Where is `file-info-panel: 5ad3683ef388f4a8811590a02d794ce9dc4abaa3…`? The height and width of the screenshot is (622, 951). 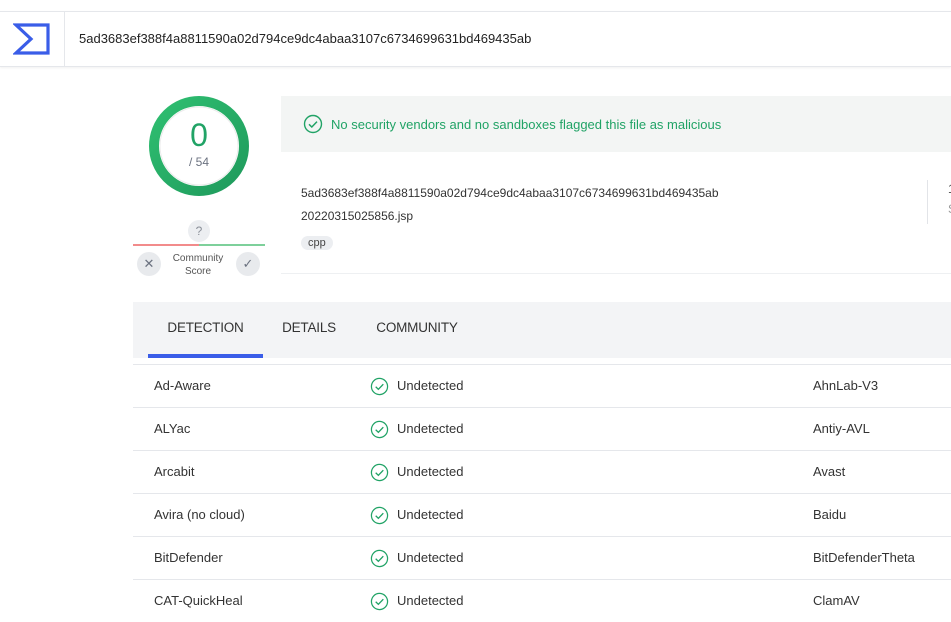 file-info-panel: 5ad3683ef388f4a8811590a02d794ce9dc4abaa3… is located at coordinates (616, 213).